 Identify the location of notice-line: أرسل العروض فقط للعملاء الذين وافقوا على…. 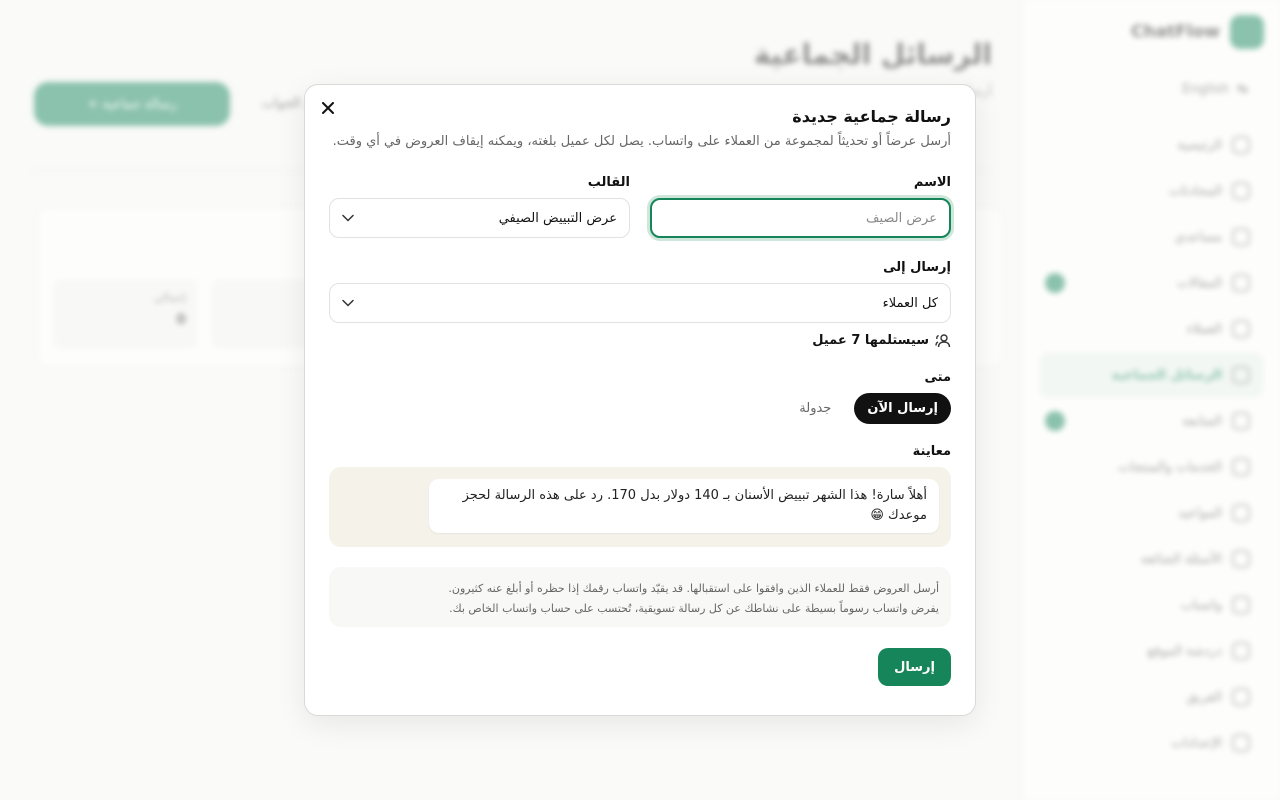
(693, 588).